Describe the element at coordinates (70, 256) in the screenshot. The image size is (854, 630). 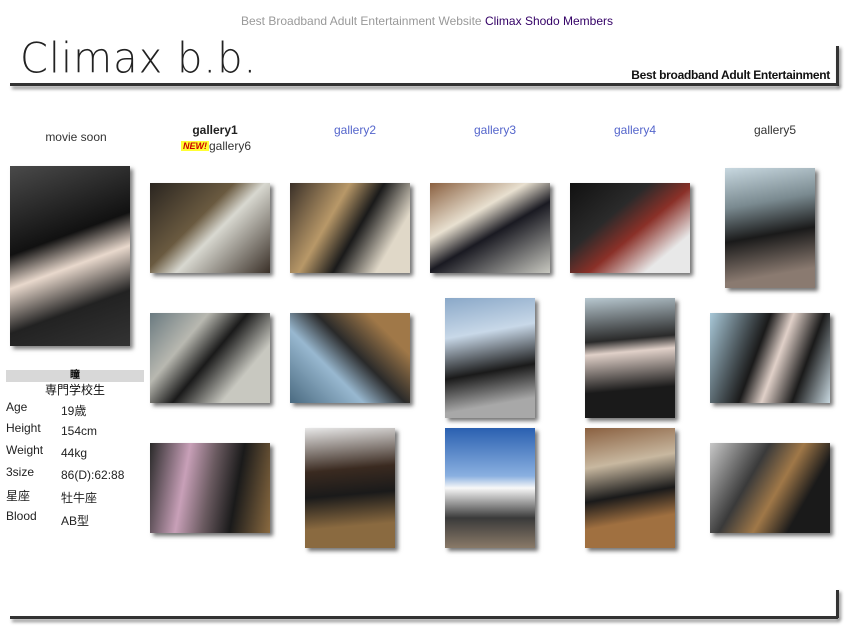
I see `profile-photo` at that location.